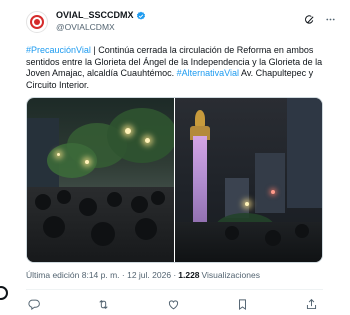  What do you see at coordinates (103, 304) in the screenshot?
I see `retweet-icon` at bounding box center [103, 304].